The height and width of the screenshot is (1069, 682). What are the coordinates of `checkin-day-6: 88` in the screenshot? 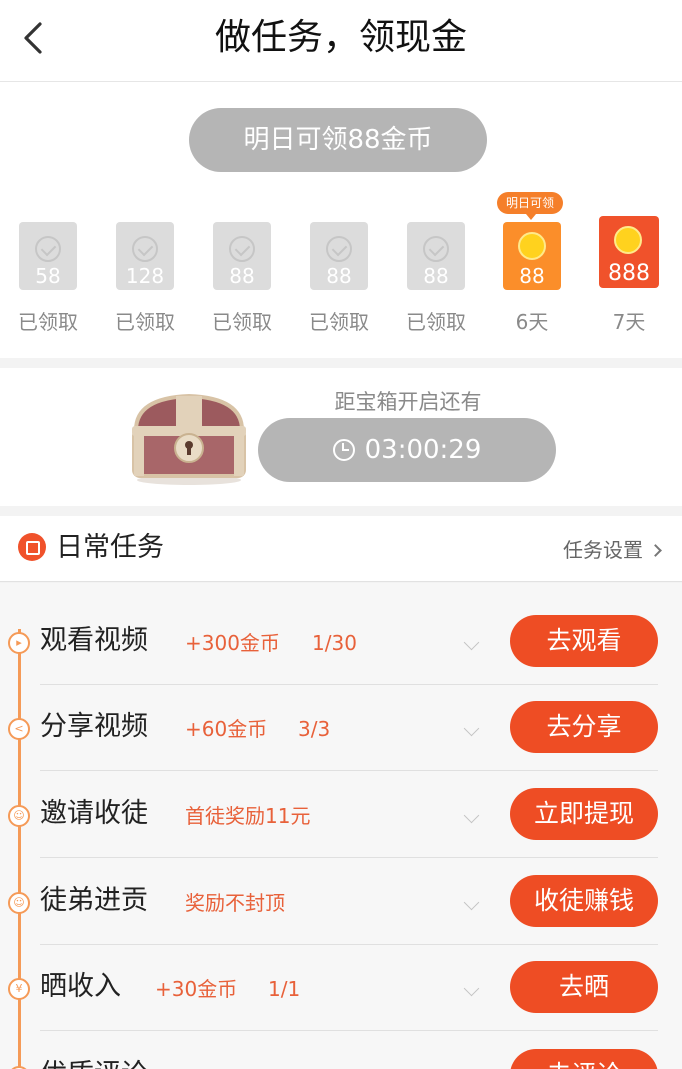 It's located at (532, 256).